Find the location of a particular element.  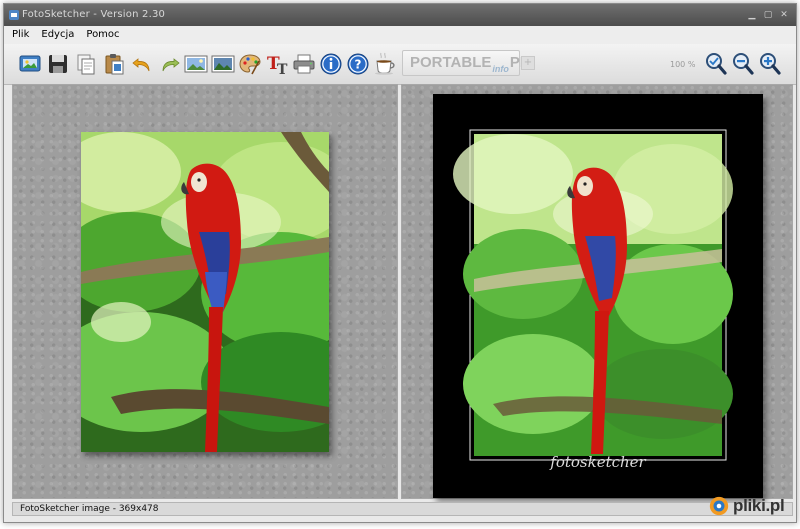

maximize-icon: ▢ is located at coordinates (768, 15).